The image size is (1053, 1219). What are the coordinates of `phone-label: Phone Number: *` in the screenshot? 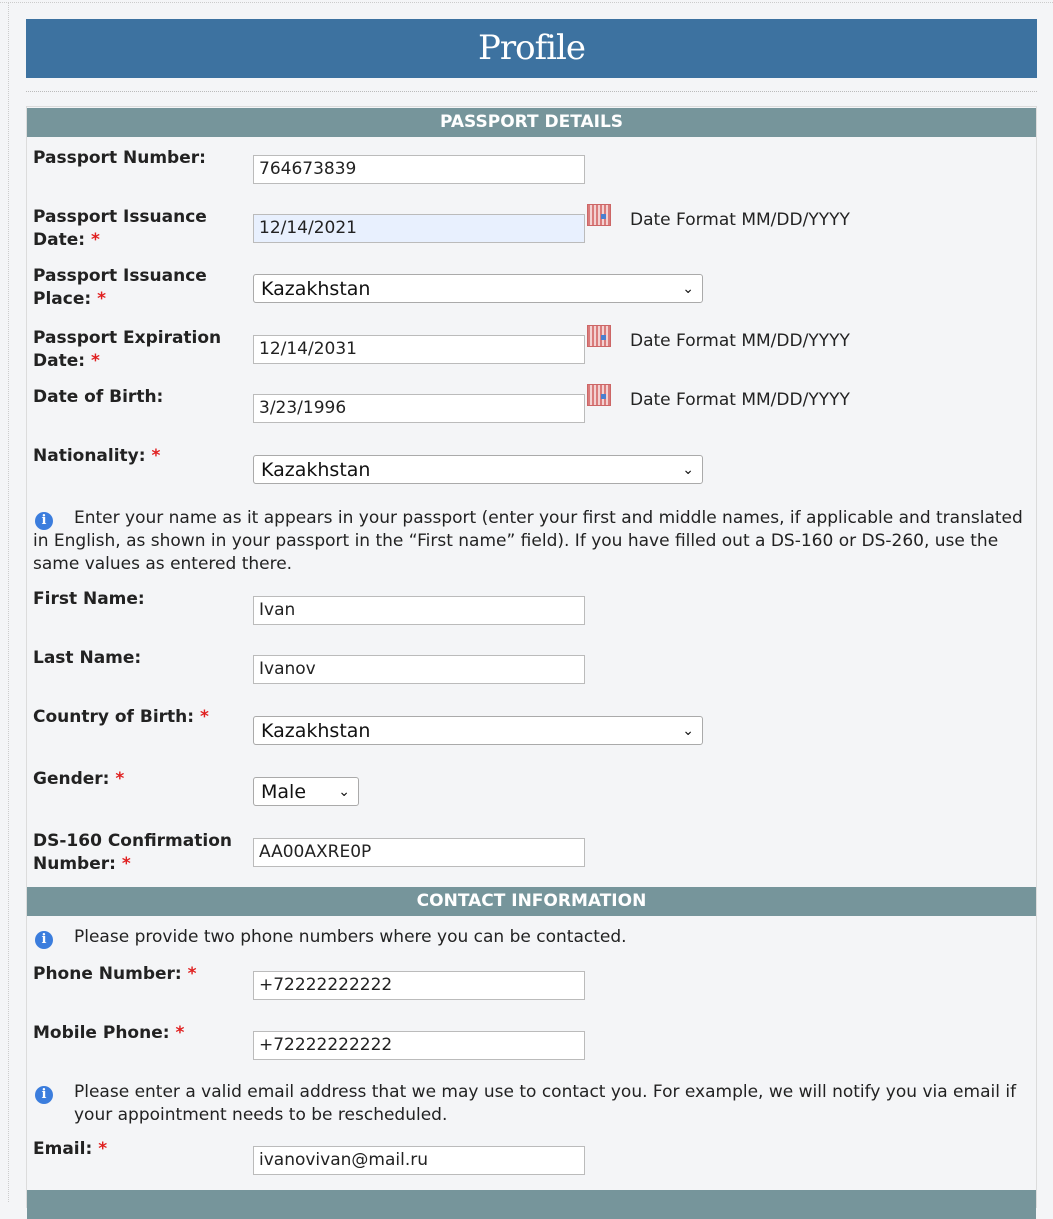 It's located at (115, 974).